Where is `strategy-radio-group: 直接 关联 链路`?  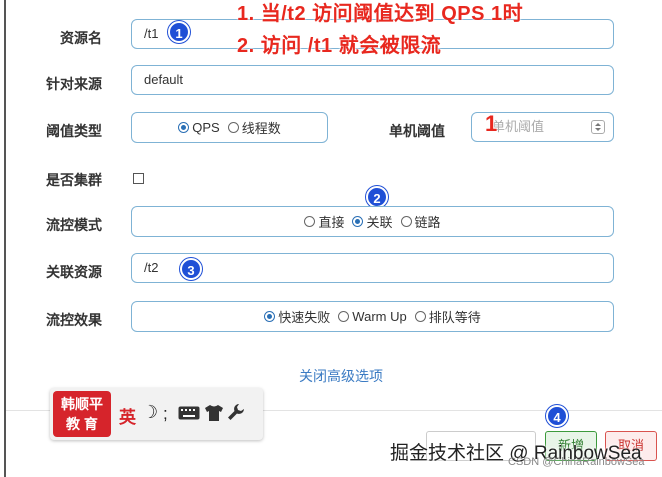
strategy-radio-group: 直接 关联 链路 is located at coordinates (372, 221).